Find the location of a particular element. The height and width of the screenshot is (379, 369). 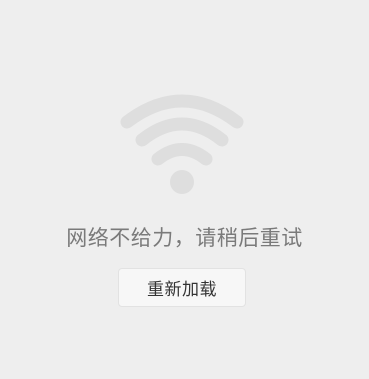

reload-button: 重新加载 is located at coordinates (182, 287).